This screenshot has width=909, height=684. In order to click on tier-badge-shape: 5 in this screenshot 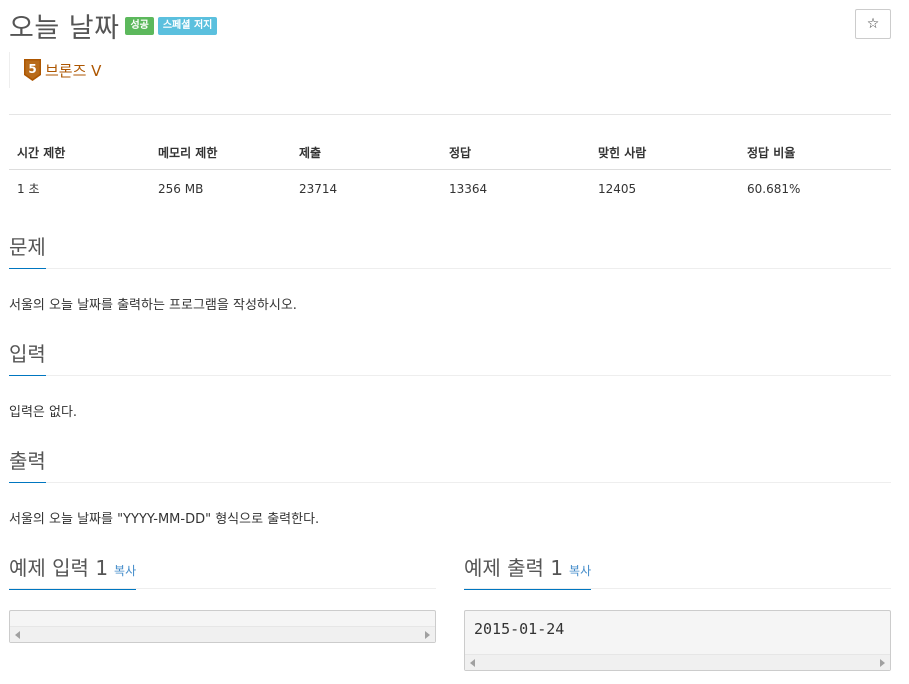, I will do `click(32, 70)`.